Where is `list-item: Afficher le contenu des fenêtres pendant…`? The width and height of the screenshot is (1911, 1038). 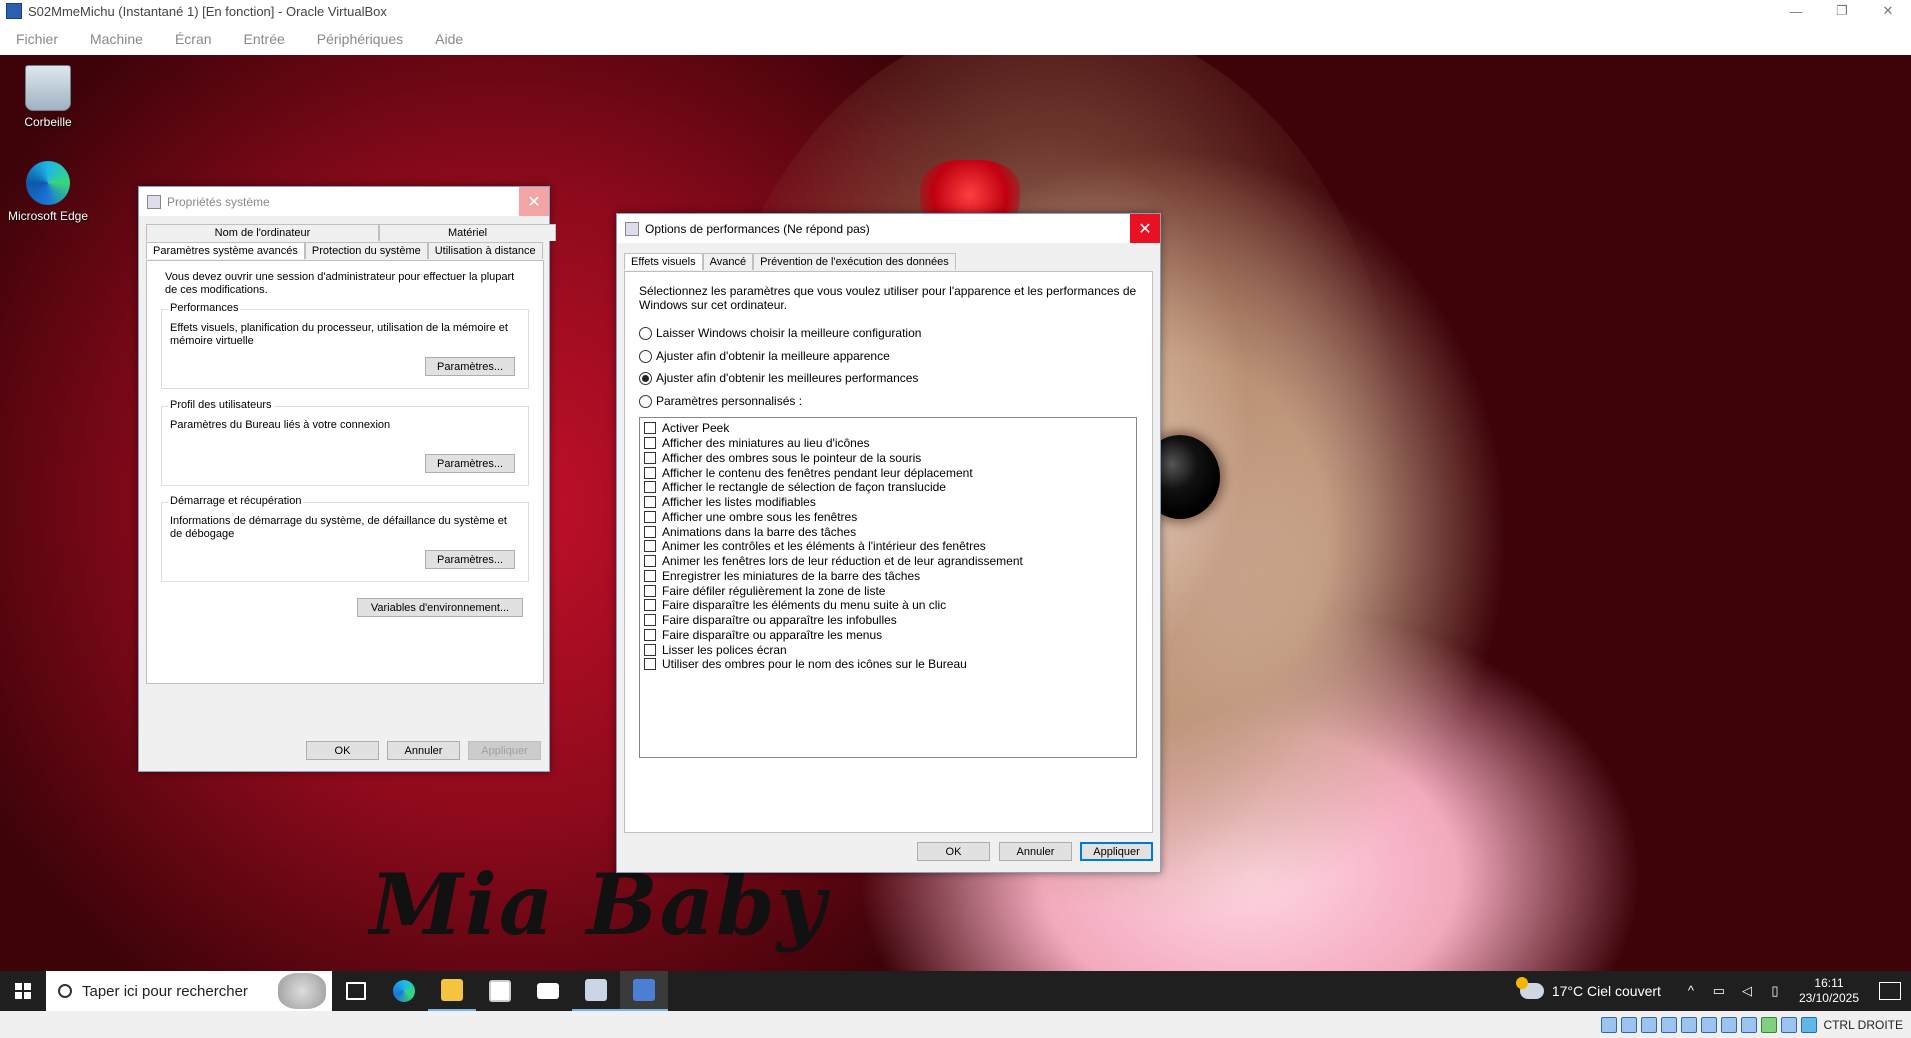 list-item: Afficher le contenu des fenêtres pendant… is located at coordinates (888, 472).